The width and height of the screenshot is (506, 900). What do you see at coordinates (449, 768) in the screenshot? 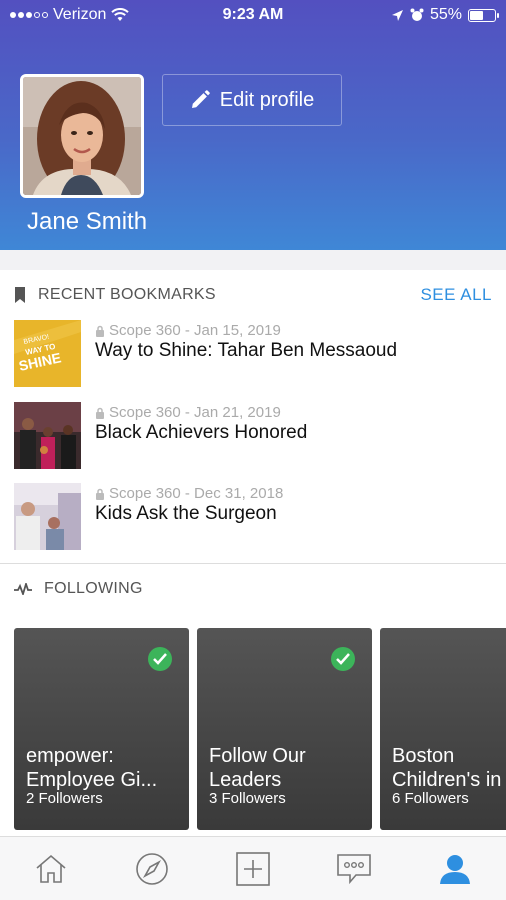
I see `tile-name: Boston Children's in` at bounding box center [449, 768].